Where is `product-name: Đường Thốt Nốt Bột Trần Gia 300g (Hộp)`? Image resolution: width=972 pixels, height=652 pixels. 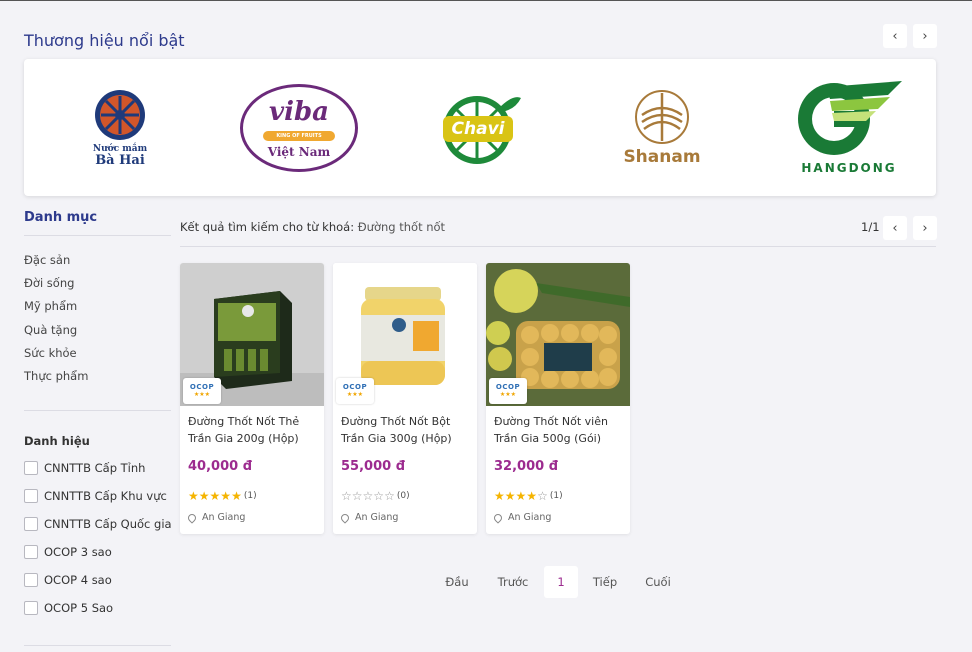 product-name: Đường Thốt Nốt Bột Trần Gia 300g (Hộp) is located at coordinates (406, 430).